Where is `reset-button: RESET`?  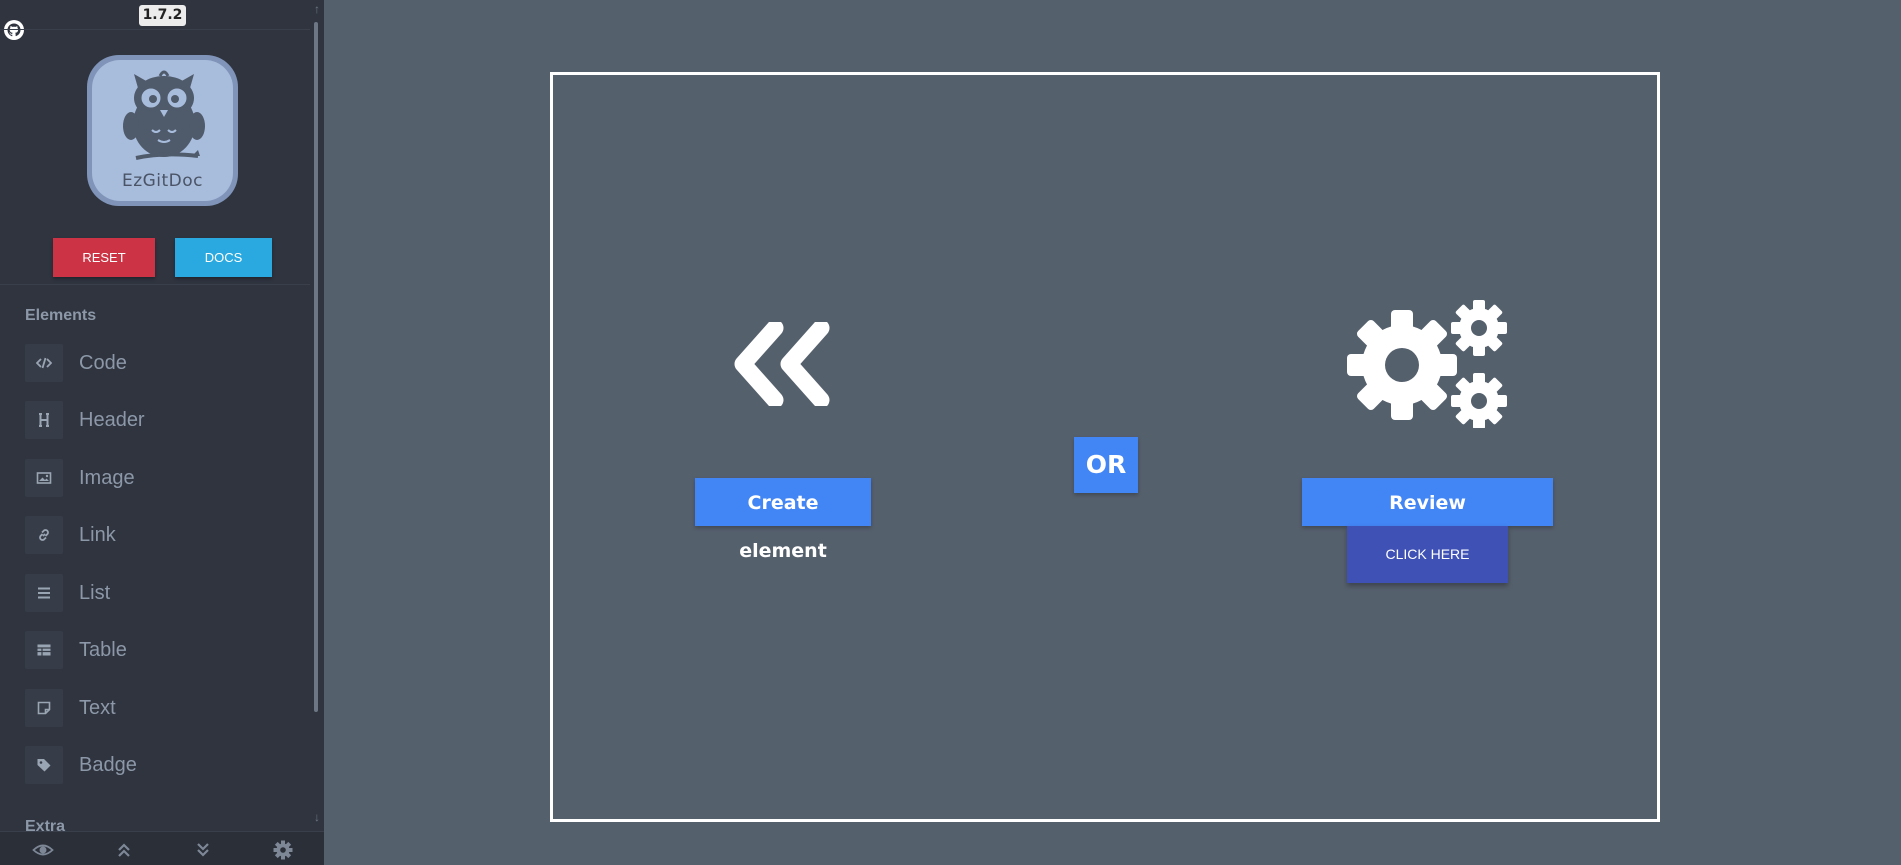 reset-button: RESET is located at coordinates (104, 257).